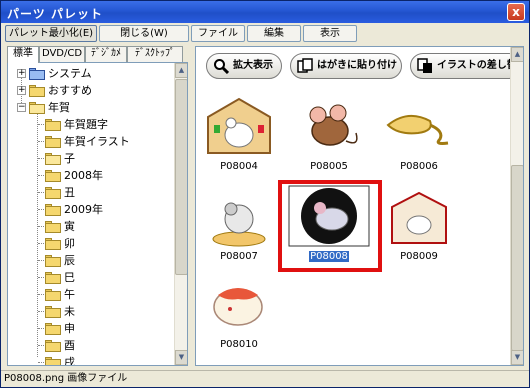 The image size is (530, 388). Describe the element at coordinates (516, 12) in the screenshot. I see `close-window-button: x` at that location.